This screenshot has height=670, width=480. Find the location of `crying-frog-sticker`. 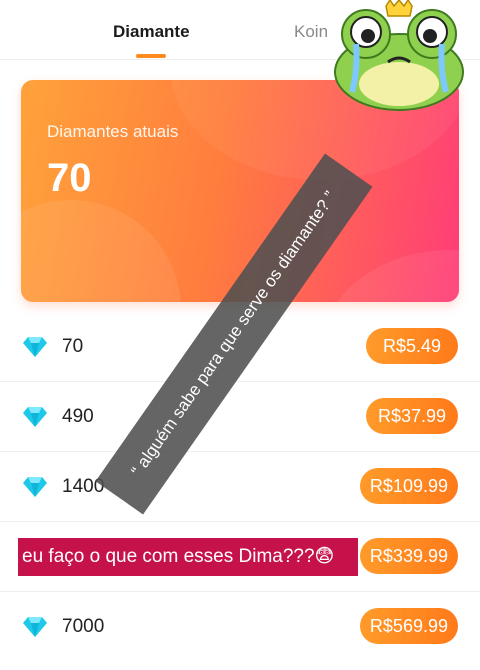

crying-frog-sticker is located at coordinates (399, 55).